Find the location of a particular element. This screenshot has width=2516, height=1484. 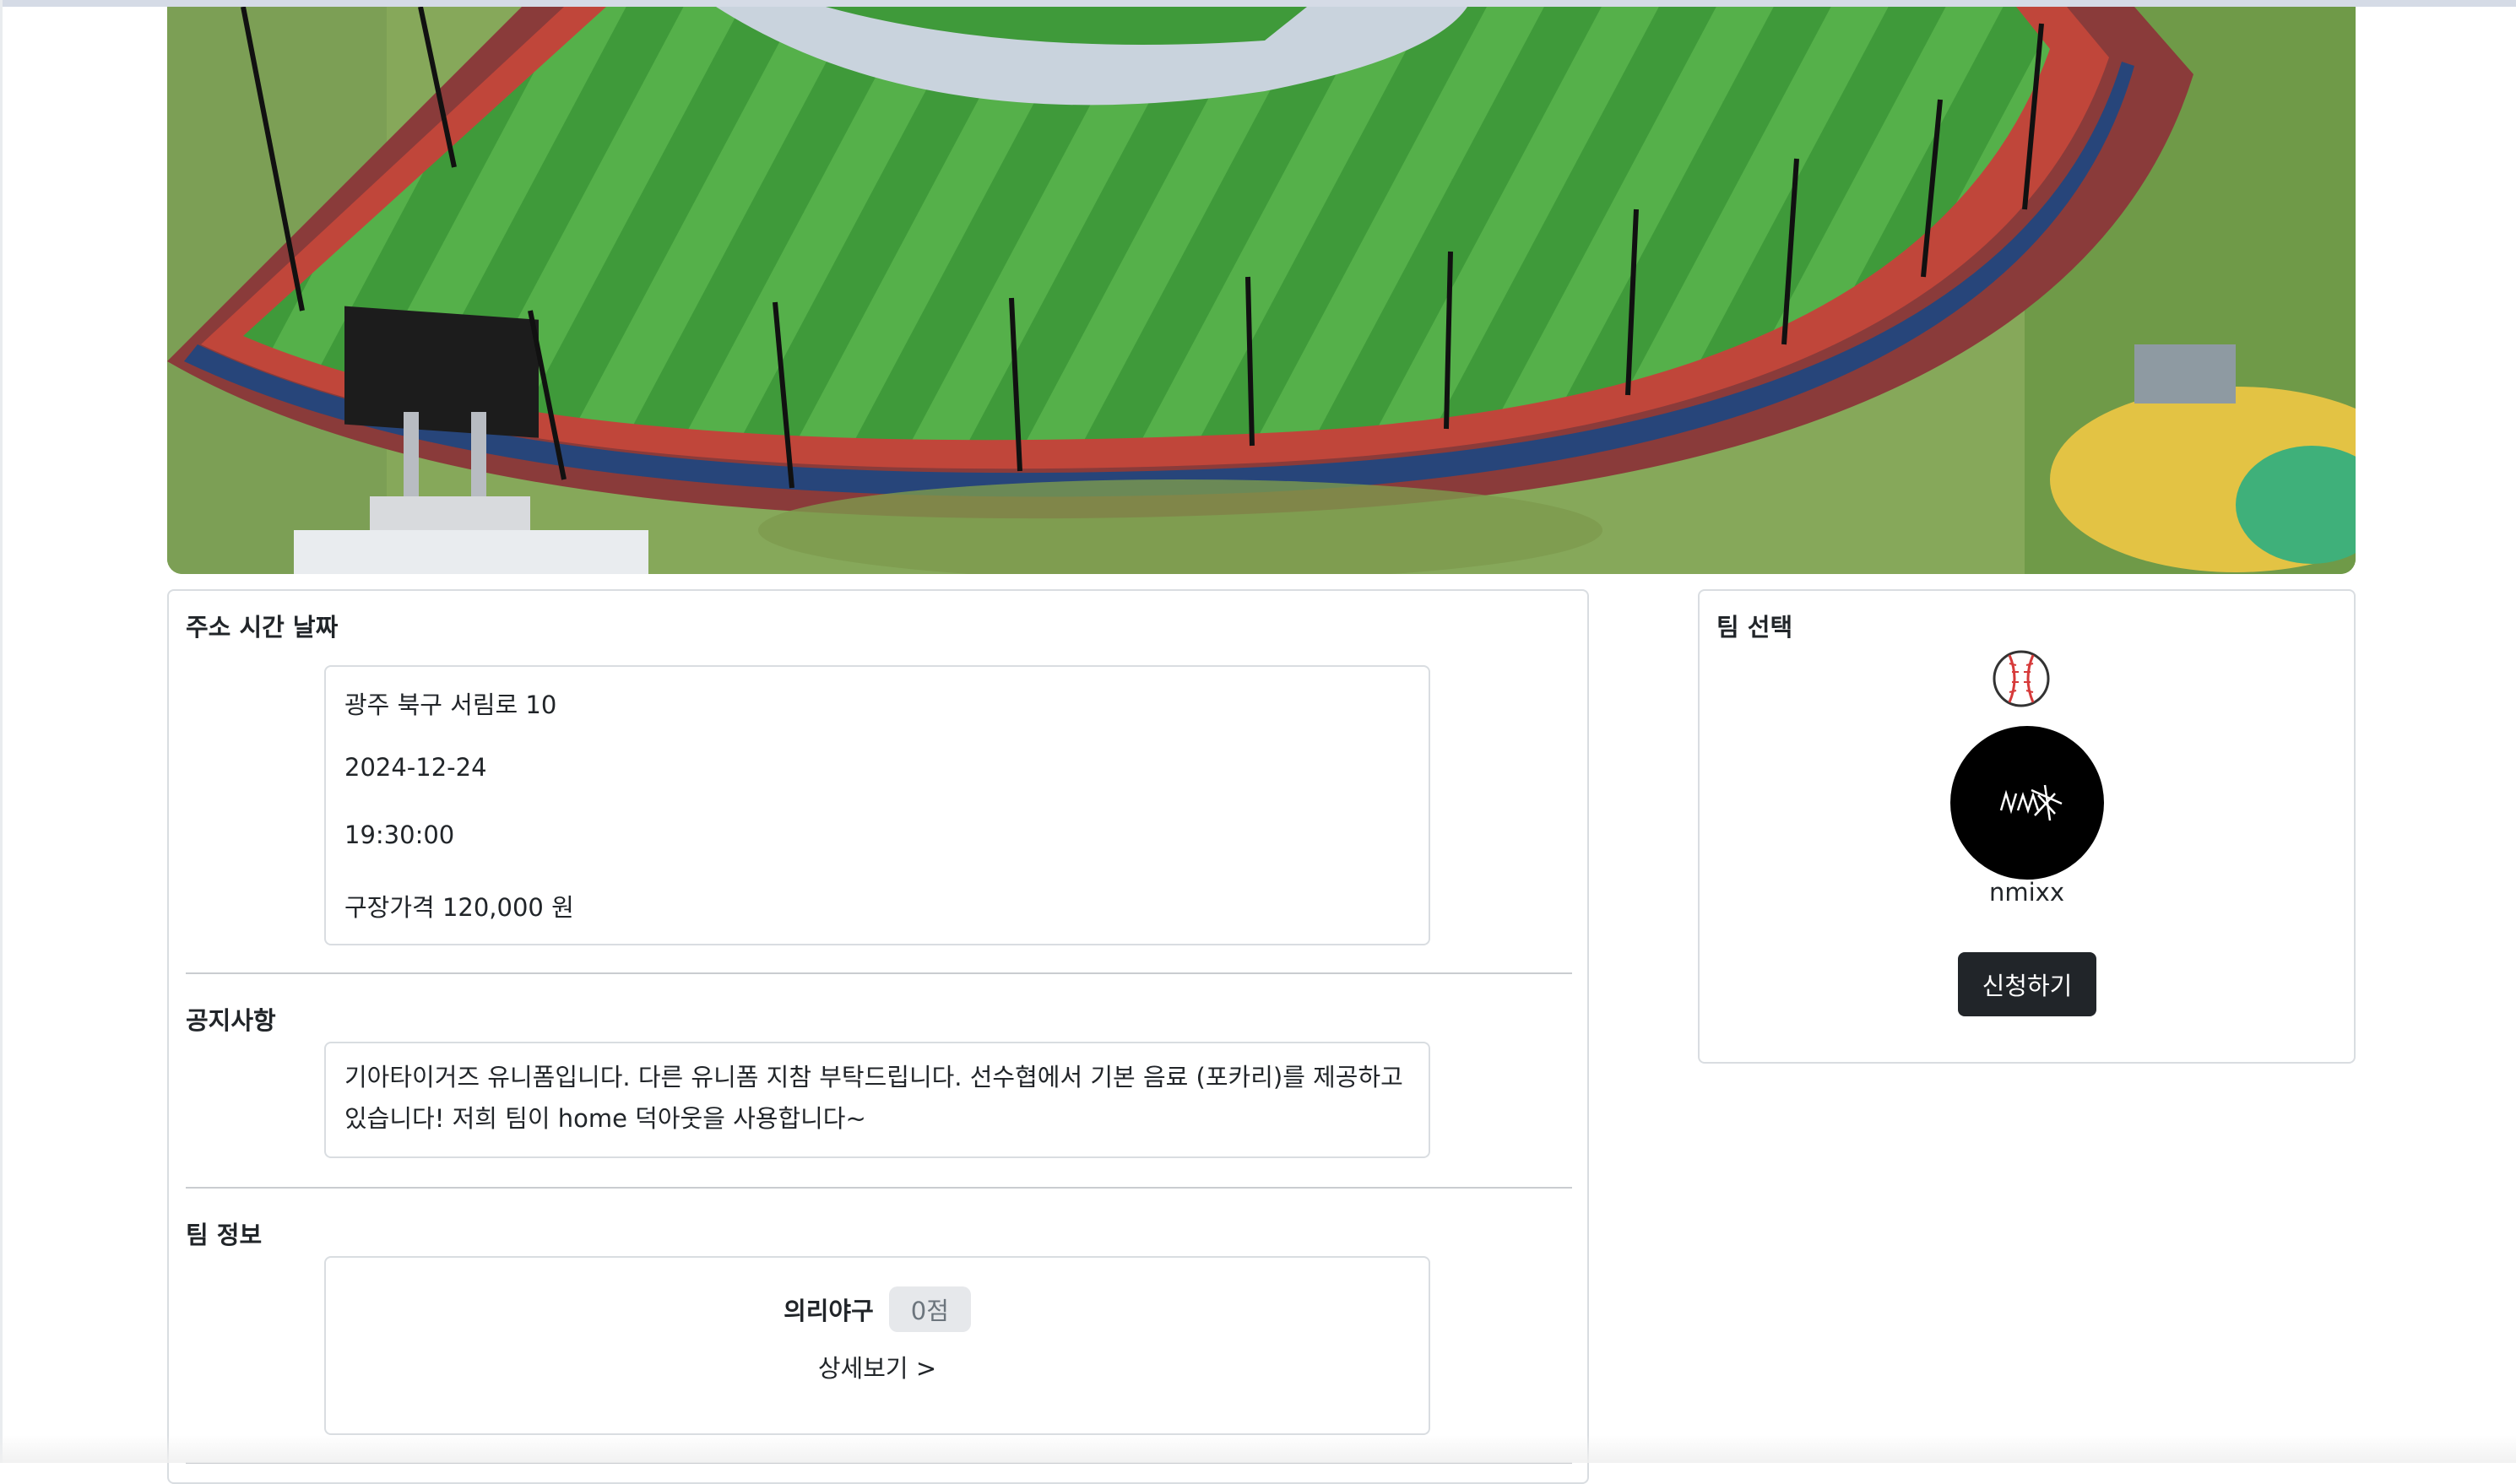

team-info-box: 의리야구 0점 상세보기 > is located at coordinates (877, 1345).